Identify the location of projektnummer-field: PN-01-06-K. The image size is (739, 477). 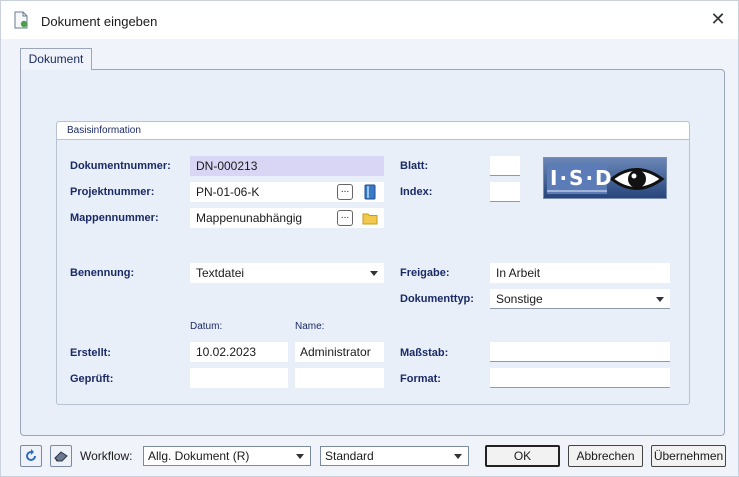
(287, 192).